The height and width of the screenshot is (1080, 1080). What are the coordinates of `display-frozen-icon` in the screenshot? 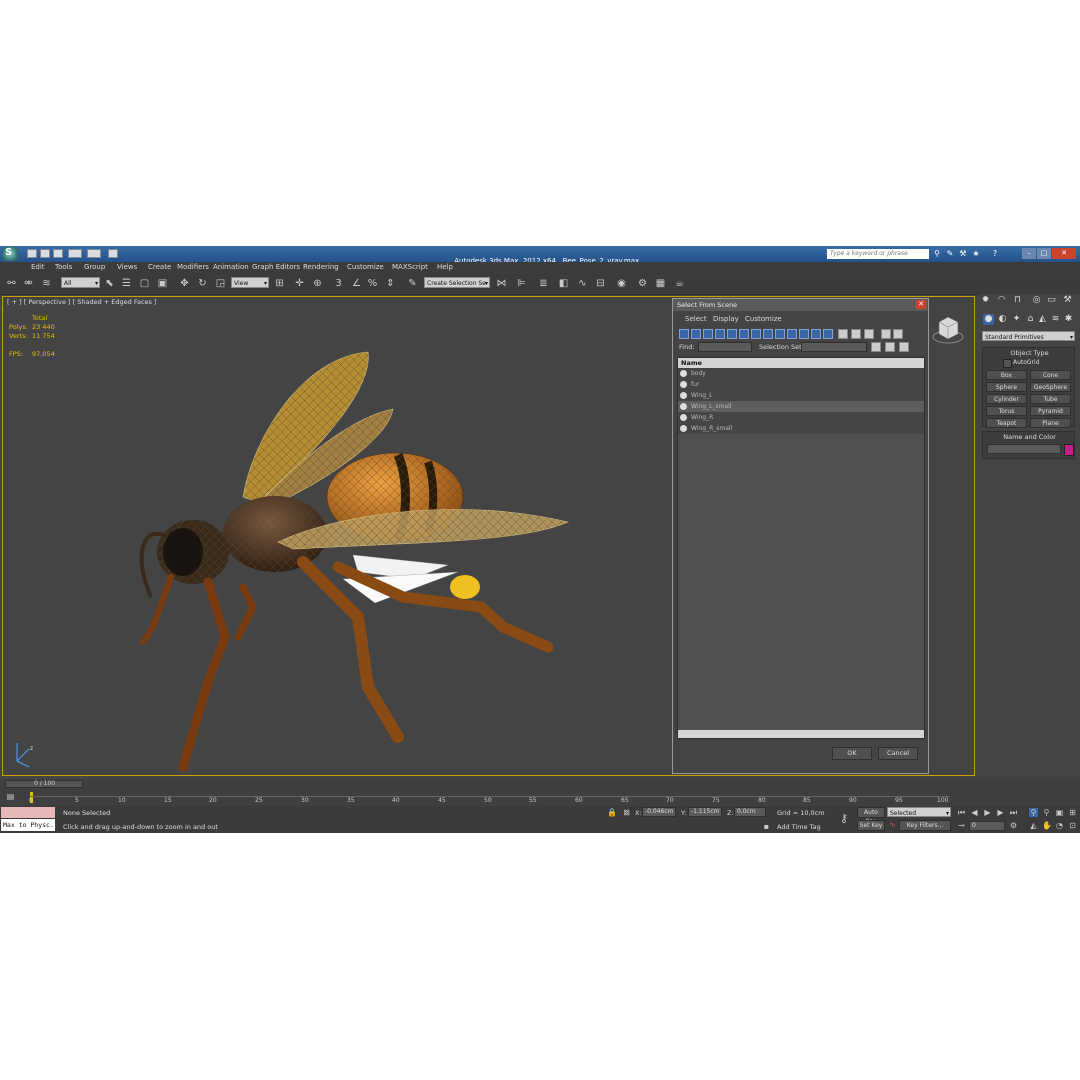 It's located at (804, 334).